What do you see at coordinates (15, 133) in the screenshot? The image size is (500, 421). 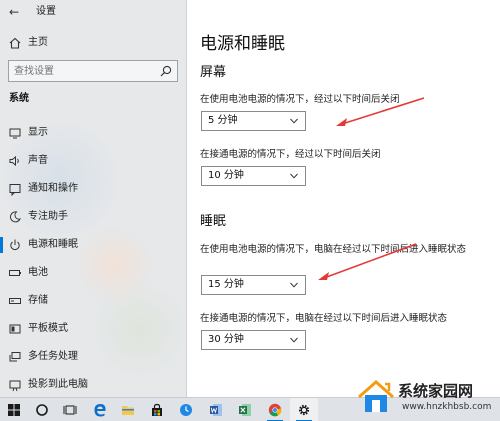 I see `monitor-icon` at bounding box center [15, 133].